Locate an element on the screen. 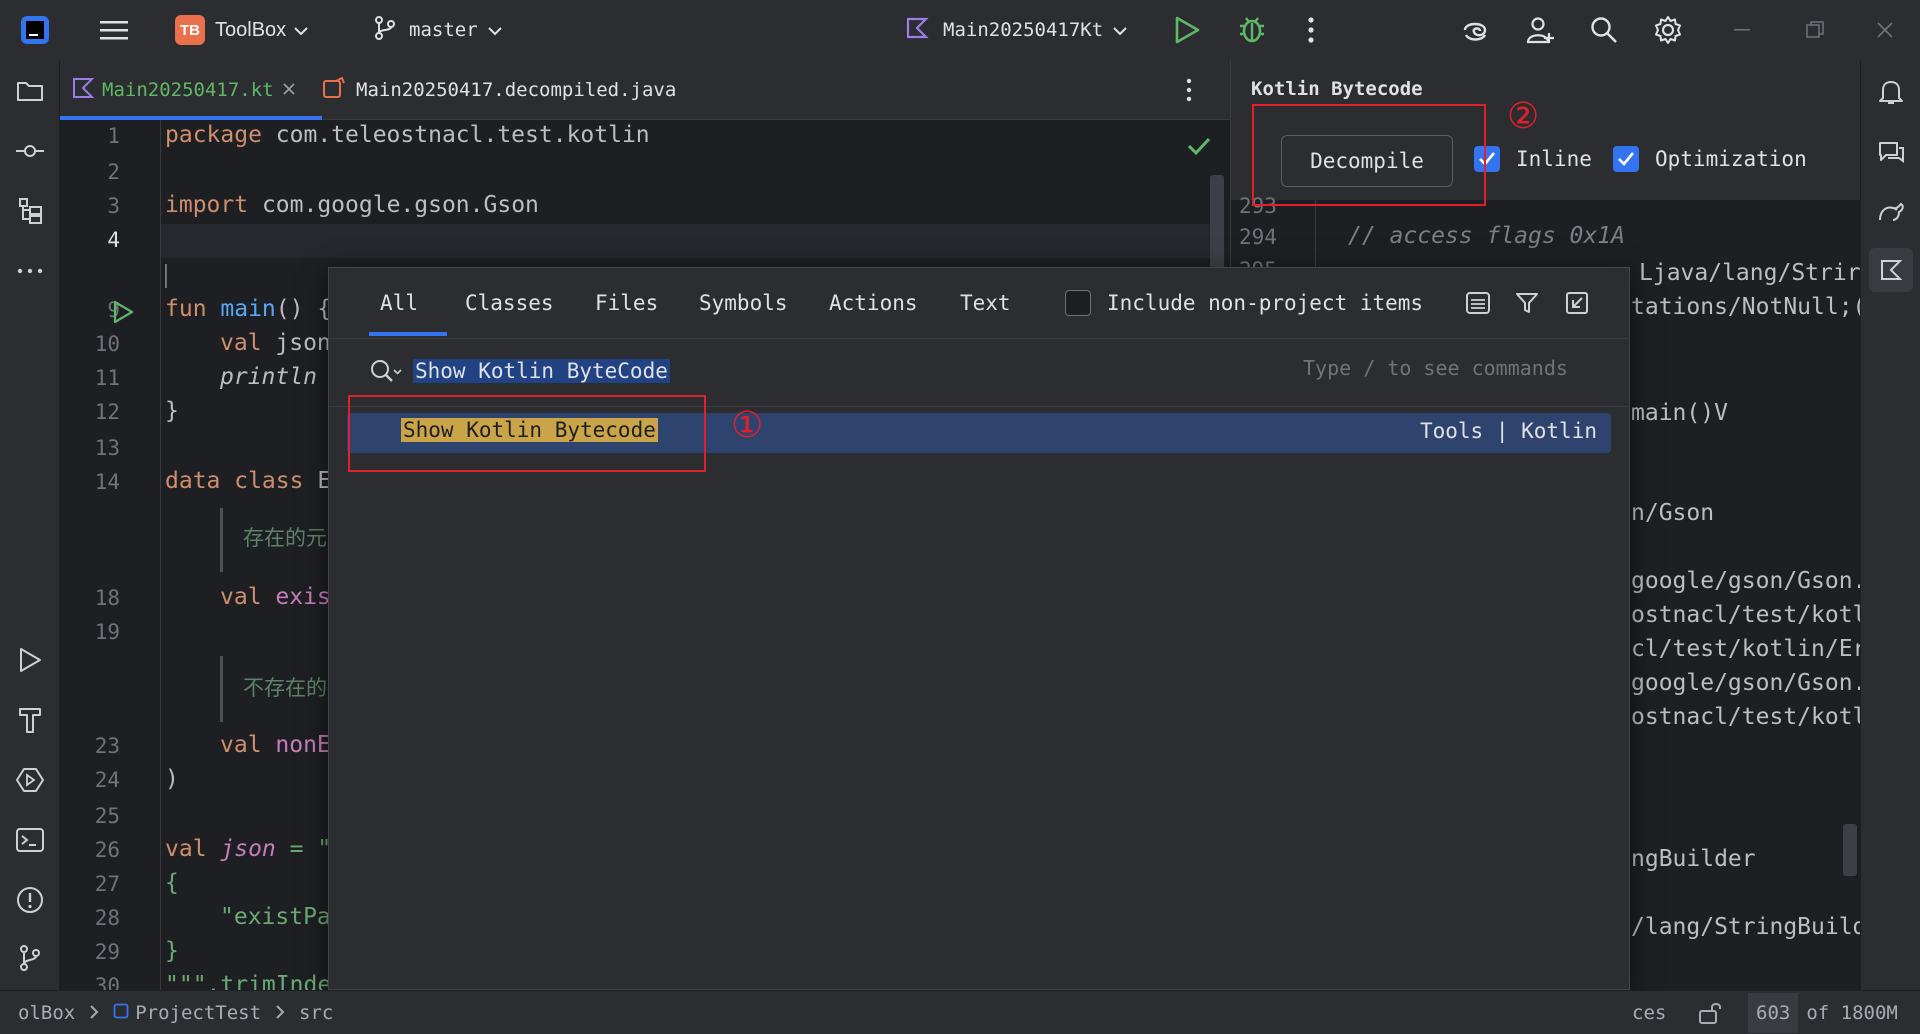 The image size is (1920, 1034). folder-icon is located at coordinates (30, 91).